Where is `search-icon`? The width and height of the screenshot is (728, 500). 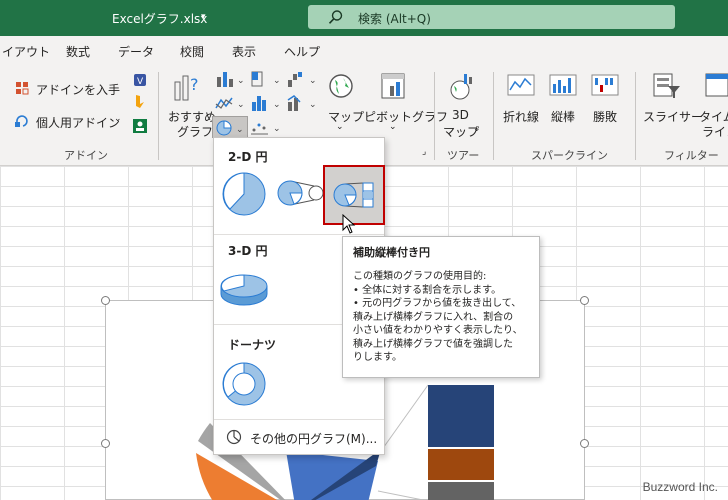
search-icon is located at coordinates (335, 17).